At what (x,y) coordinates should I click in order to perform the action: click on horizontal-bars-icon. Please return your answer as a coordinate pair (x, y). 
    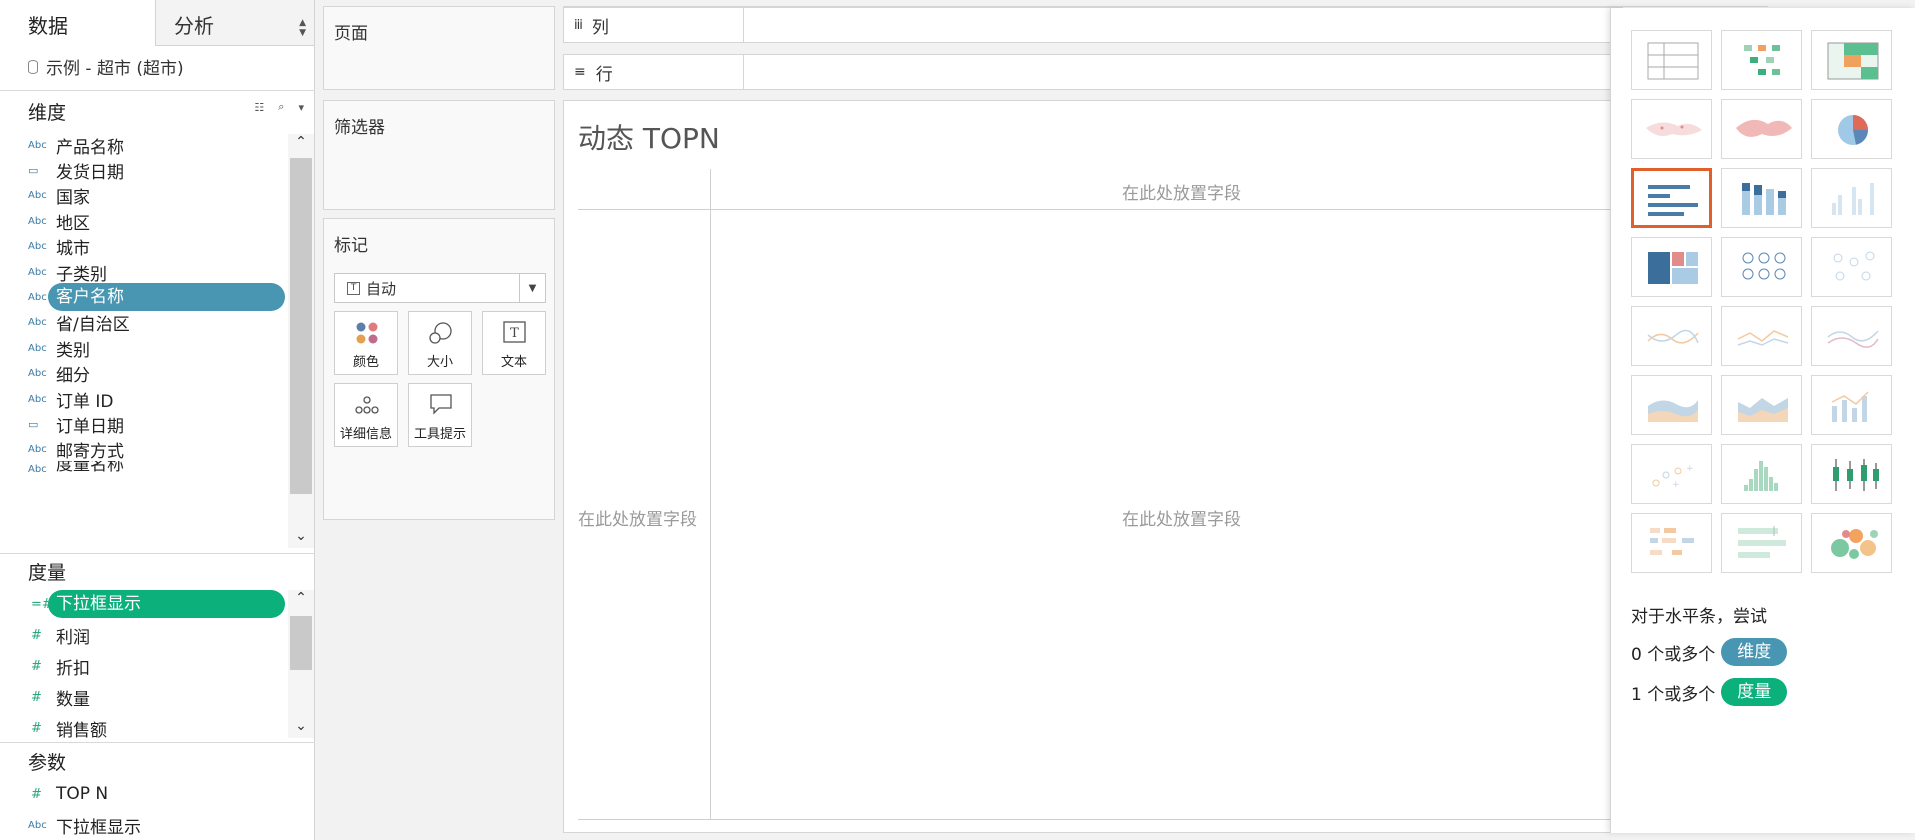
    Looking at the image, I should click on (1673, 200).